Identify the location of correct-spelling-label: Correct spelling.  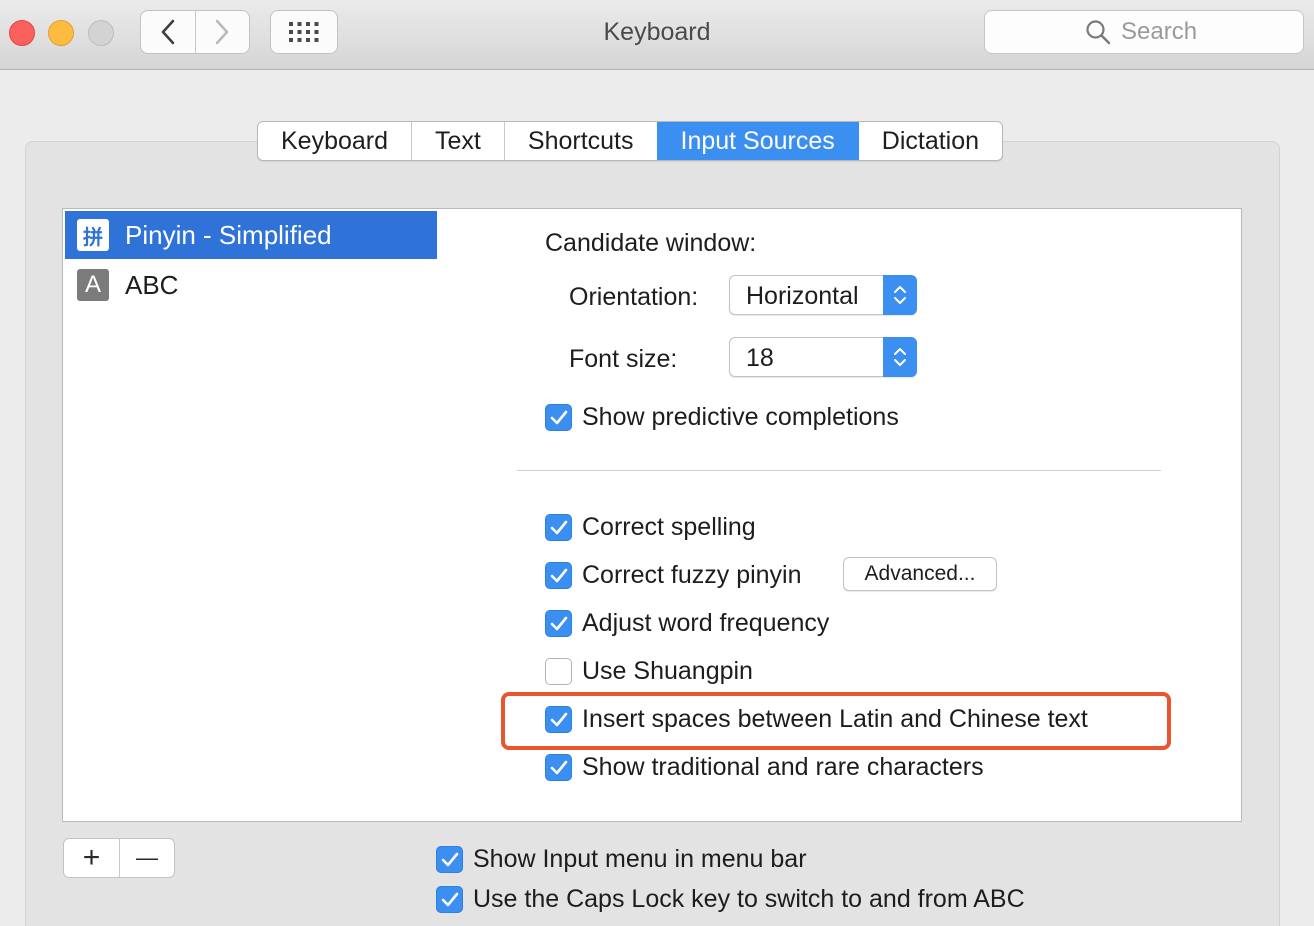
(669, 527).